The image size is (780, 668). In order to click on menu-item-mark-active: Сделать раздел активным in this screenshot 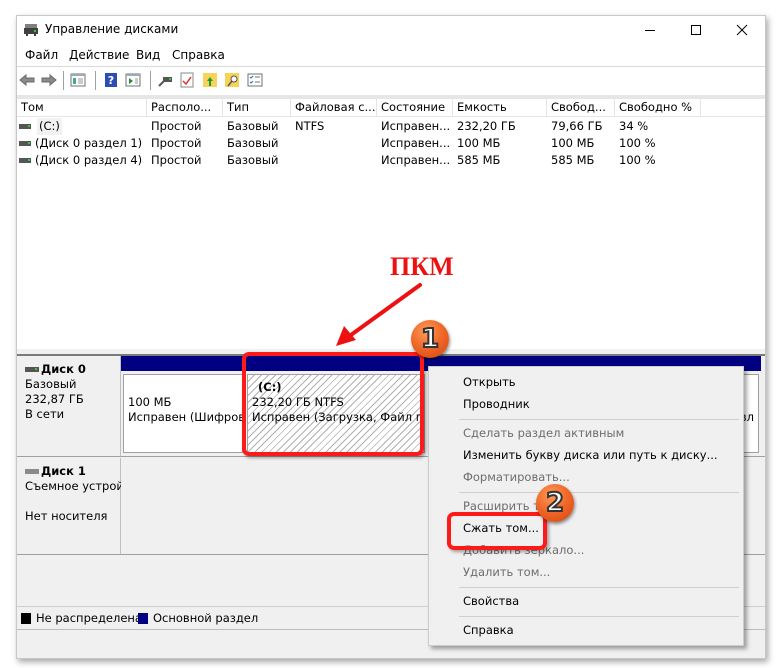, I will do `click(544, 433)`.